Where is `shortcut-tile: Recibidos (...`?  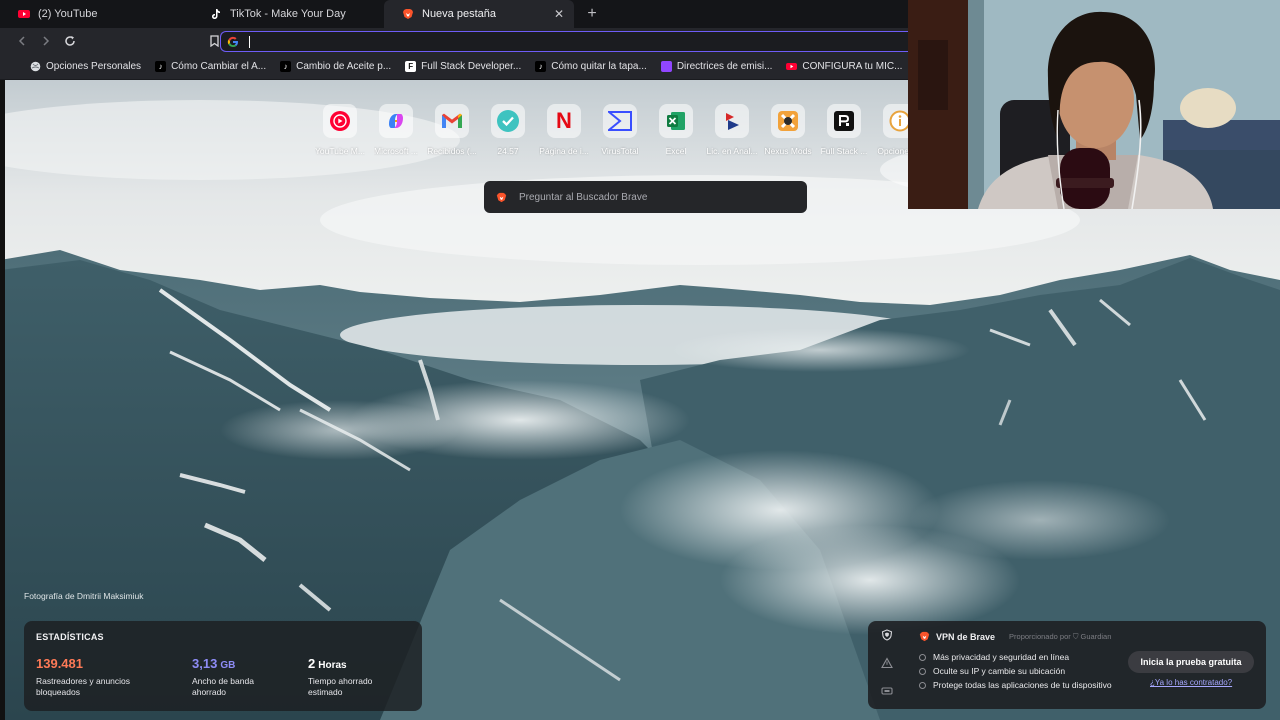
shortcut-tile: Recibidos (... is located at coordinates (452, 130).